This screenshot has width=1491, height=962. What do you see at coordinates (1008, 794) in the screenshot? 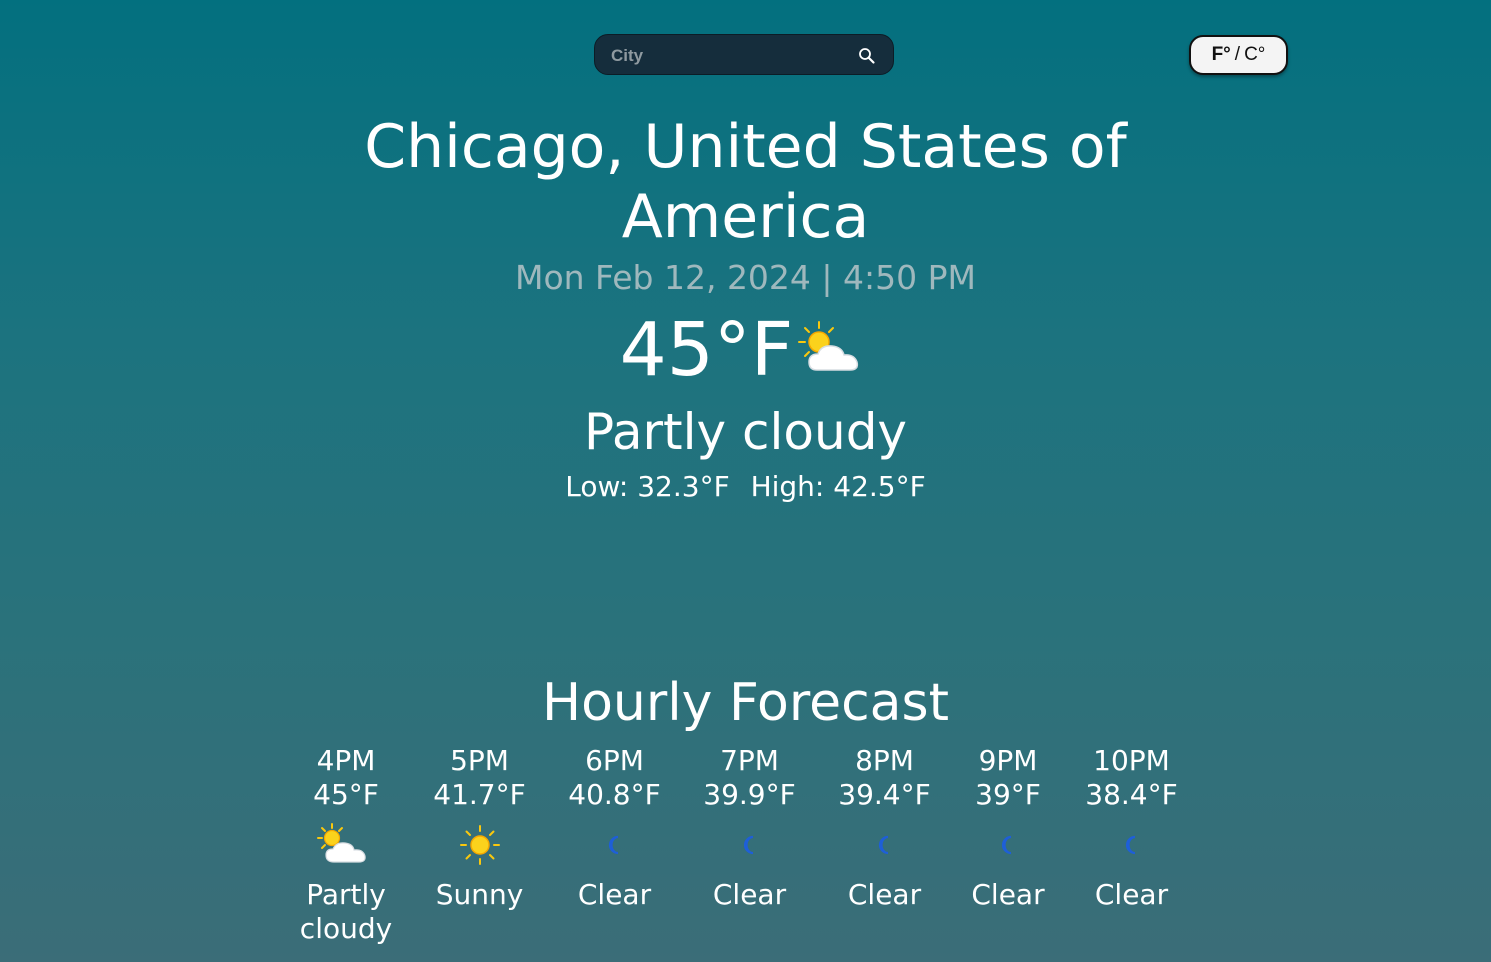
I see `hour-temp: 39°F` at bounding box center [1008, 794].